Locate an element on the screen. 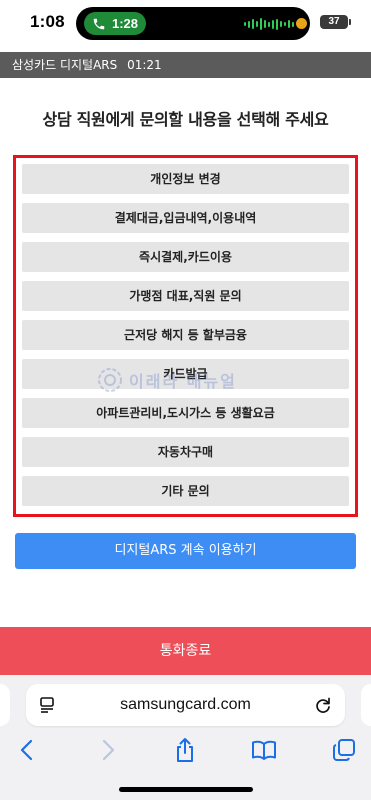 The width and height of the screenshot is (371, 800). chevron-right-icon is located at coordinates (108, 750).